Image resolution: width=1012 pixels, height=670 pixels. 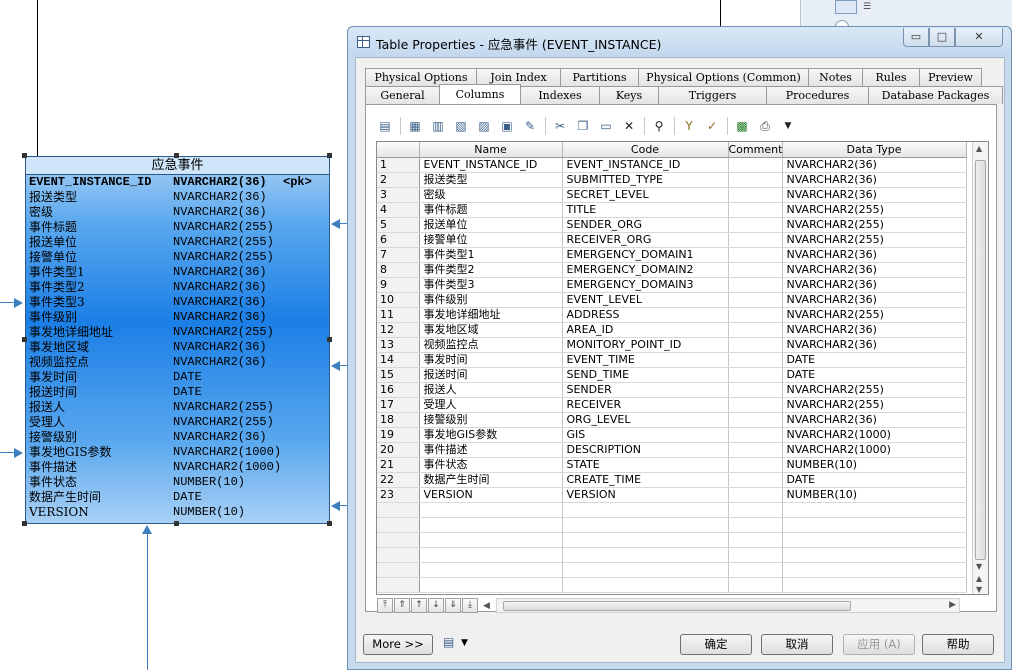 I want to click on table-row: 4 事件标题 TITLE NVARCHAR2(255), so click(x=672, y=210).